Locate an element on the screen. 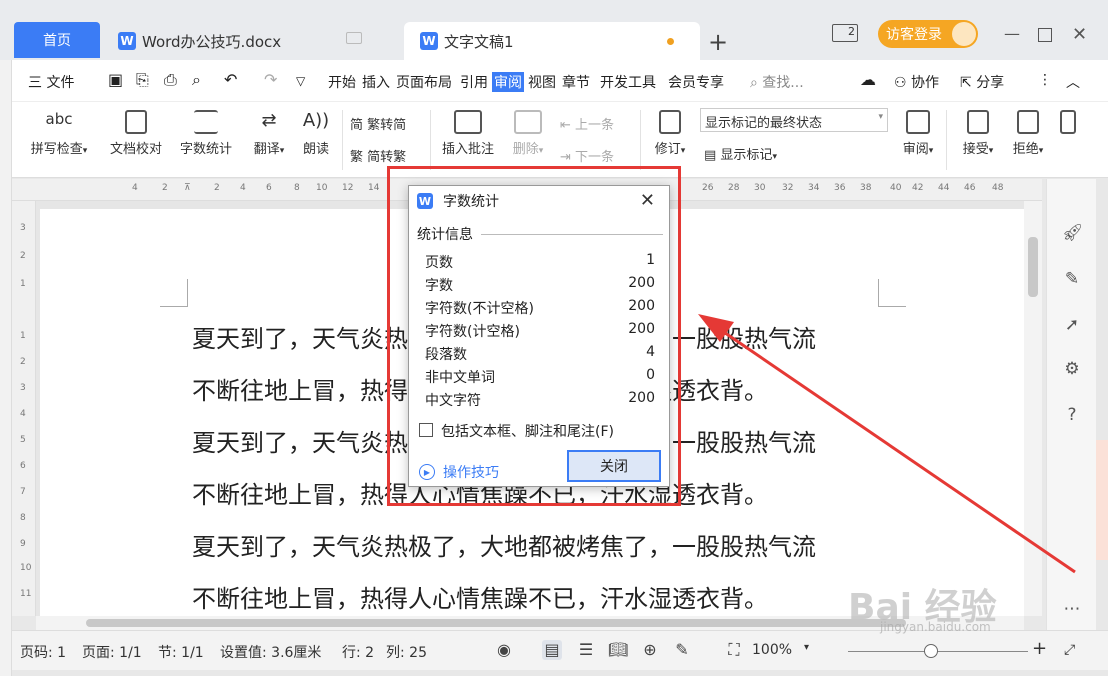  doc-proof-button: 文档校对 is located at coordinates (136, 133).